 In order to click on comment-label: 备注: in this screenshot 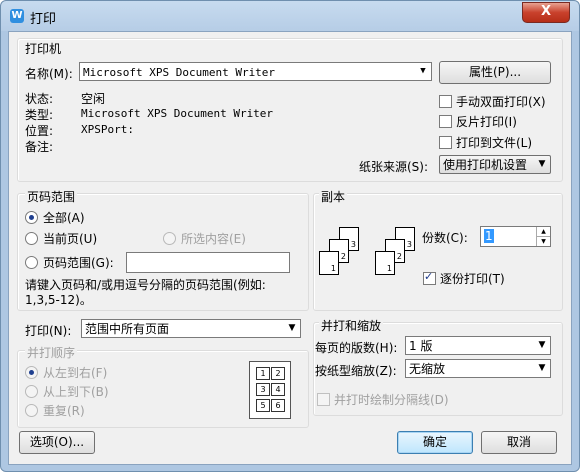, I will do `click(39, 147)`.